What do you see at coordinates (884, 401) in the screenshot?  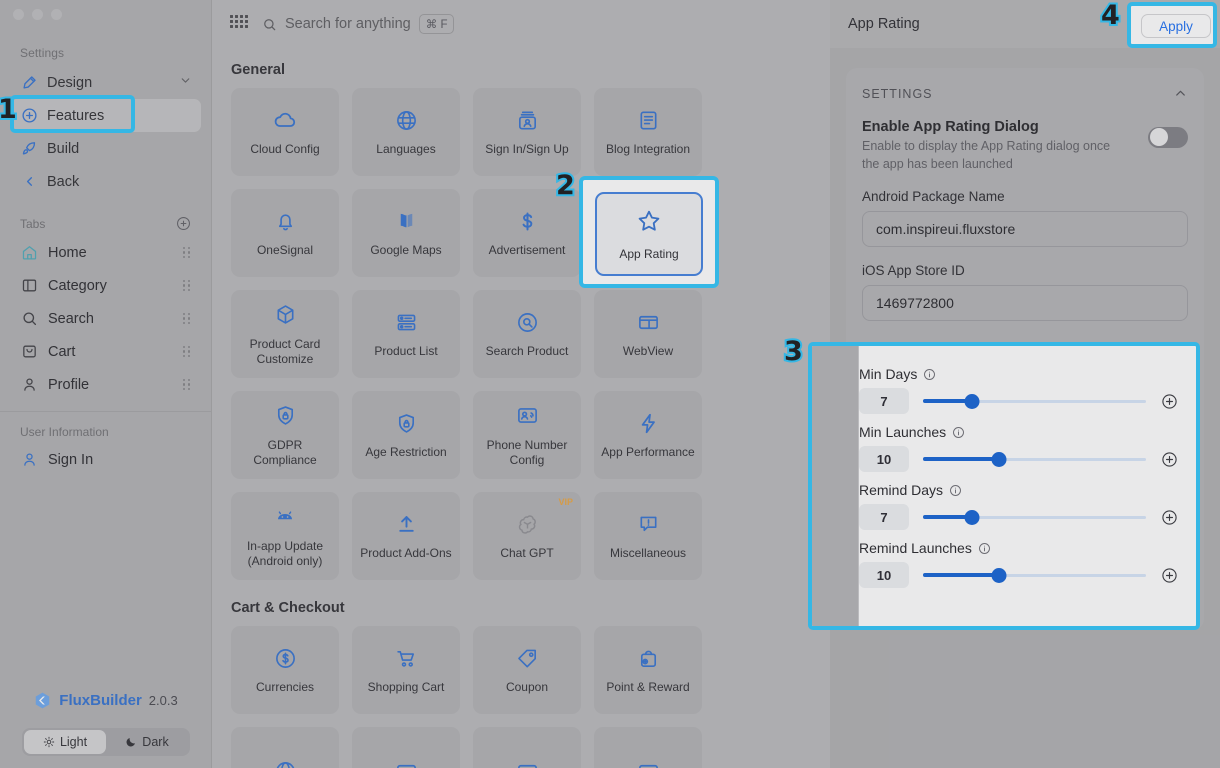 I see `slider-value-min-days: 7` at bounding box center [884, 401].